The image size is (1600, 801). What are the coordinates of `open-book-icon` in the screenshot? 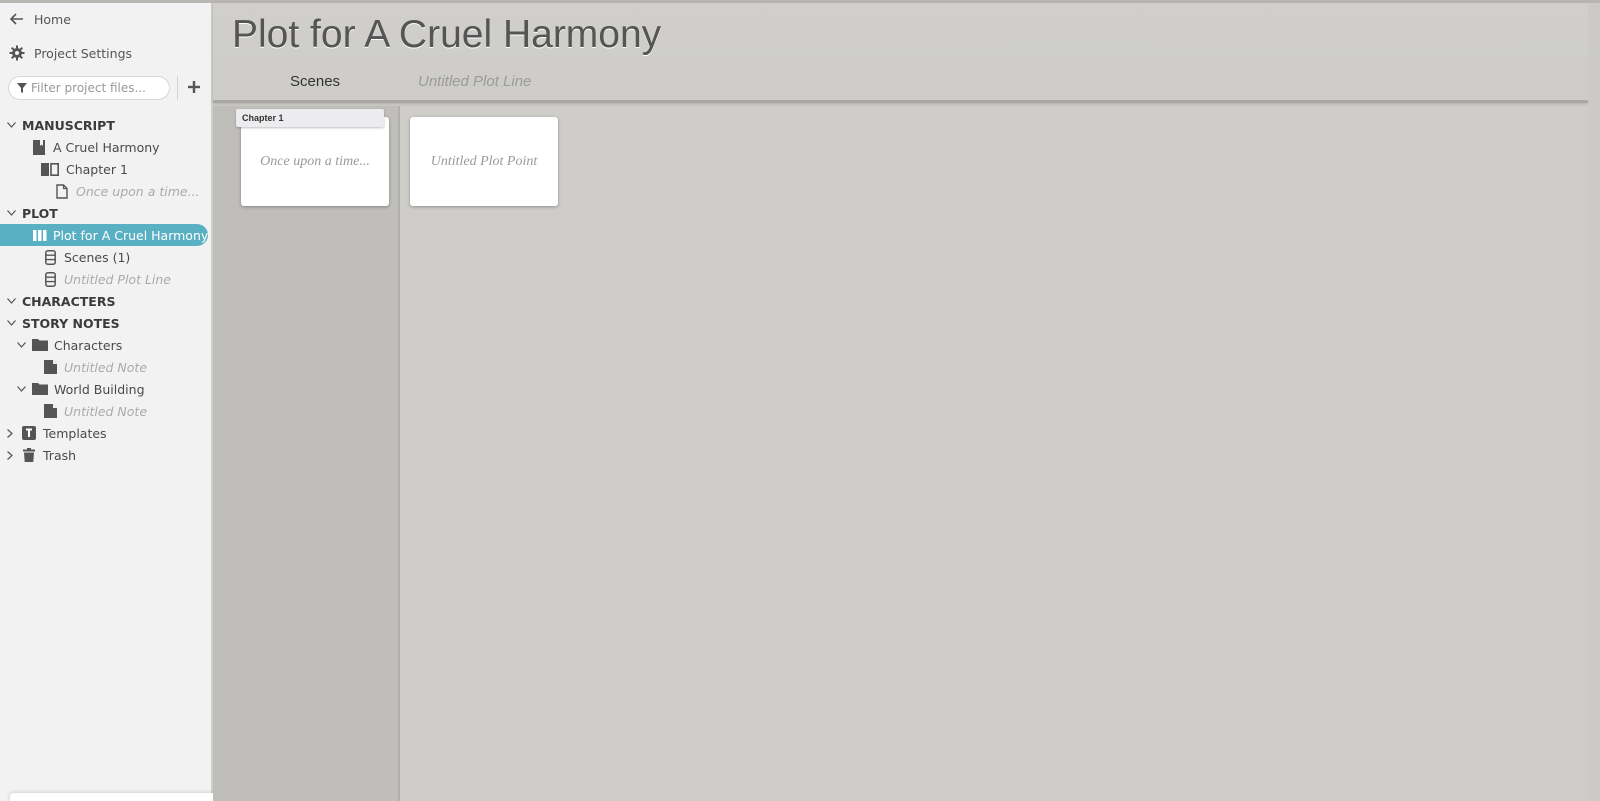 It's located at (50, 169).